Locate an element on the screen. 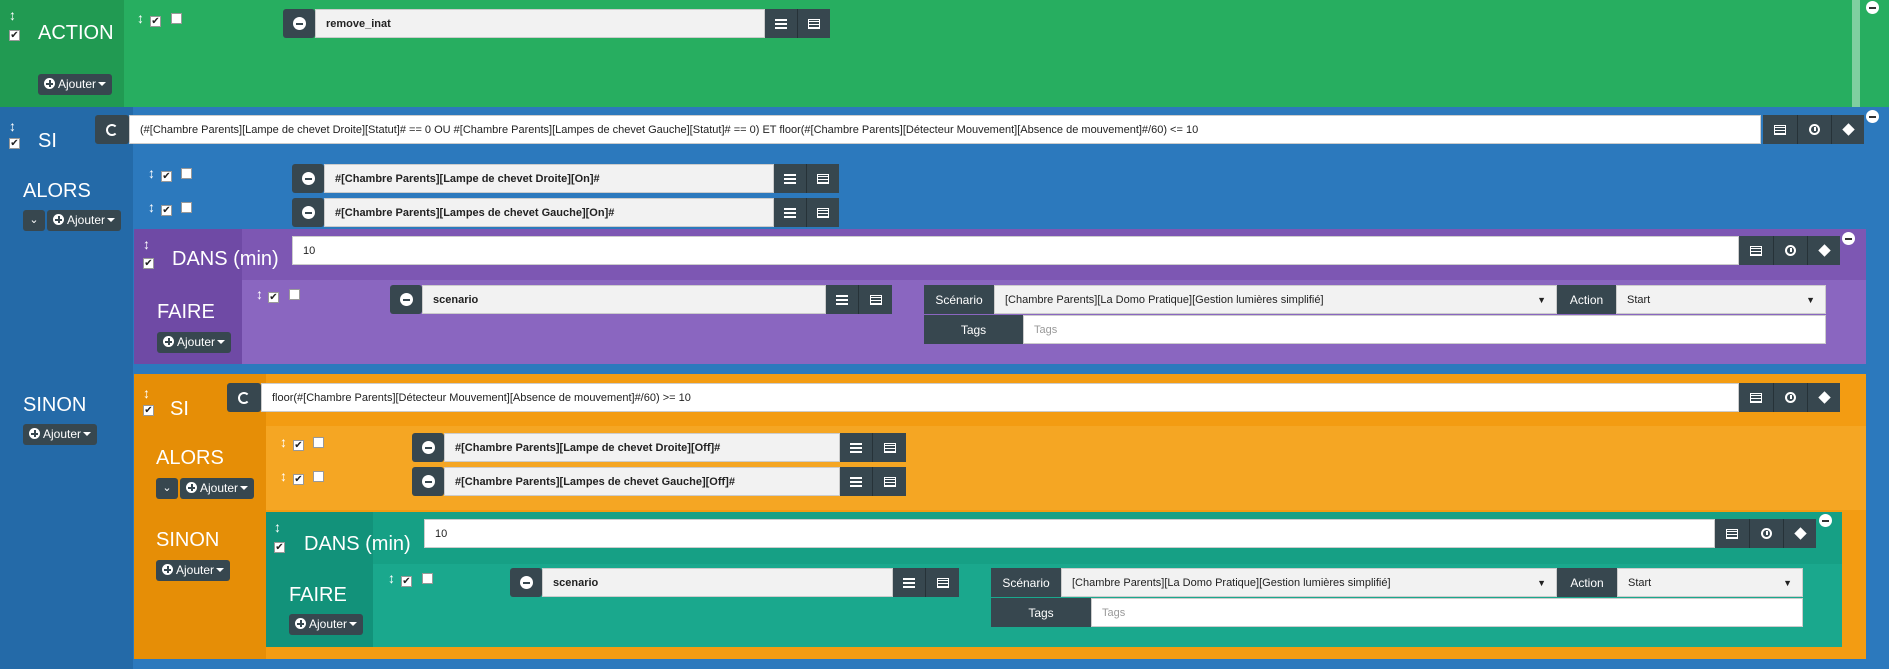 The height and width of the screenshot is (669, 1889). nested-do-add-button: Ajouter is located at coordinates (326, 624).